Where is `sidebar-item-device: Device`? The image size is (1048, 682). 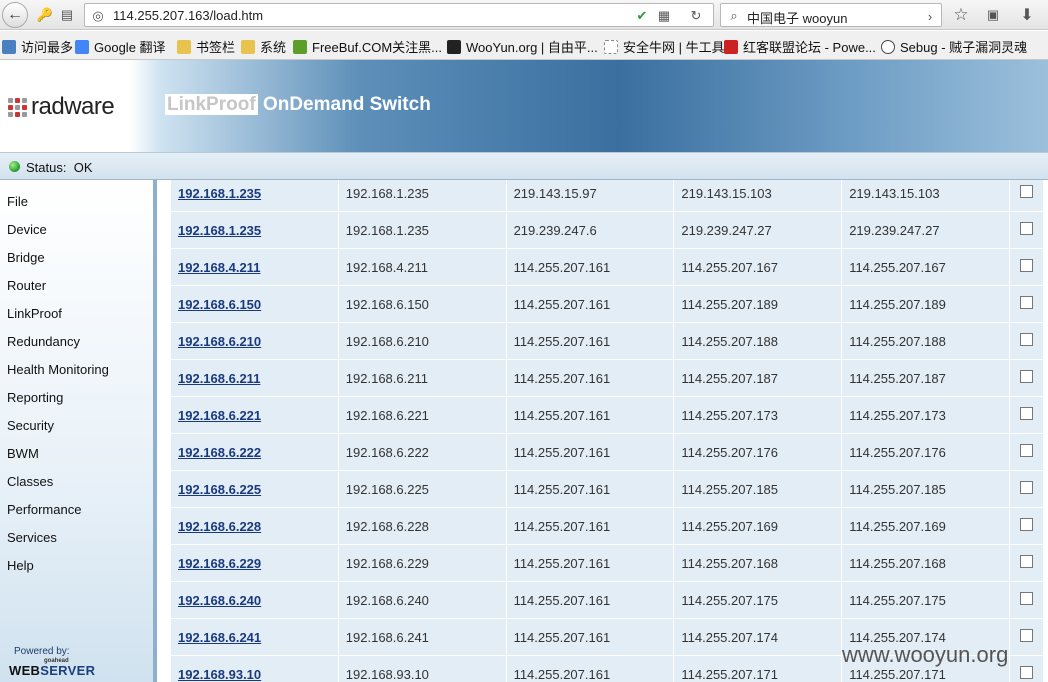 sidebar-item-device: Device is located at coordinates (27, 229).